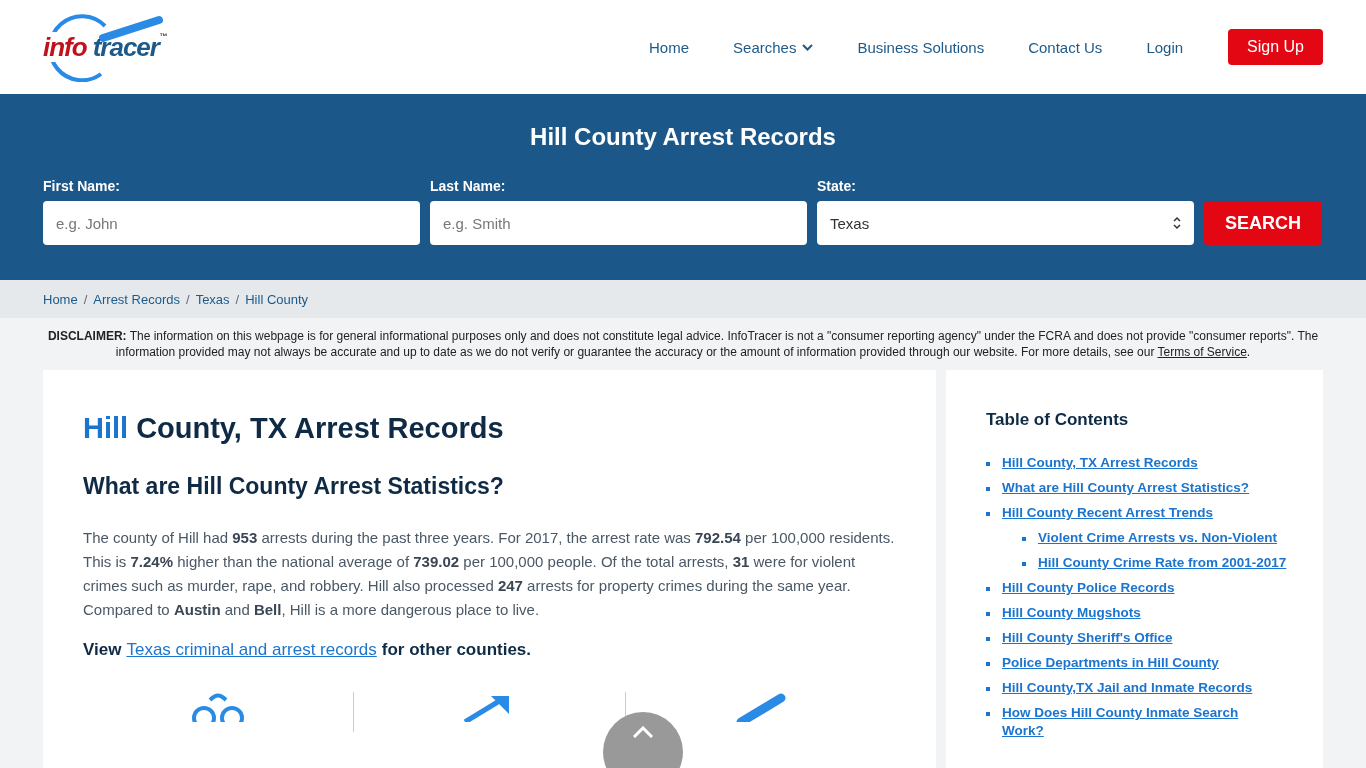  I want to click on view-text: for other counties., so click(456, 650).